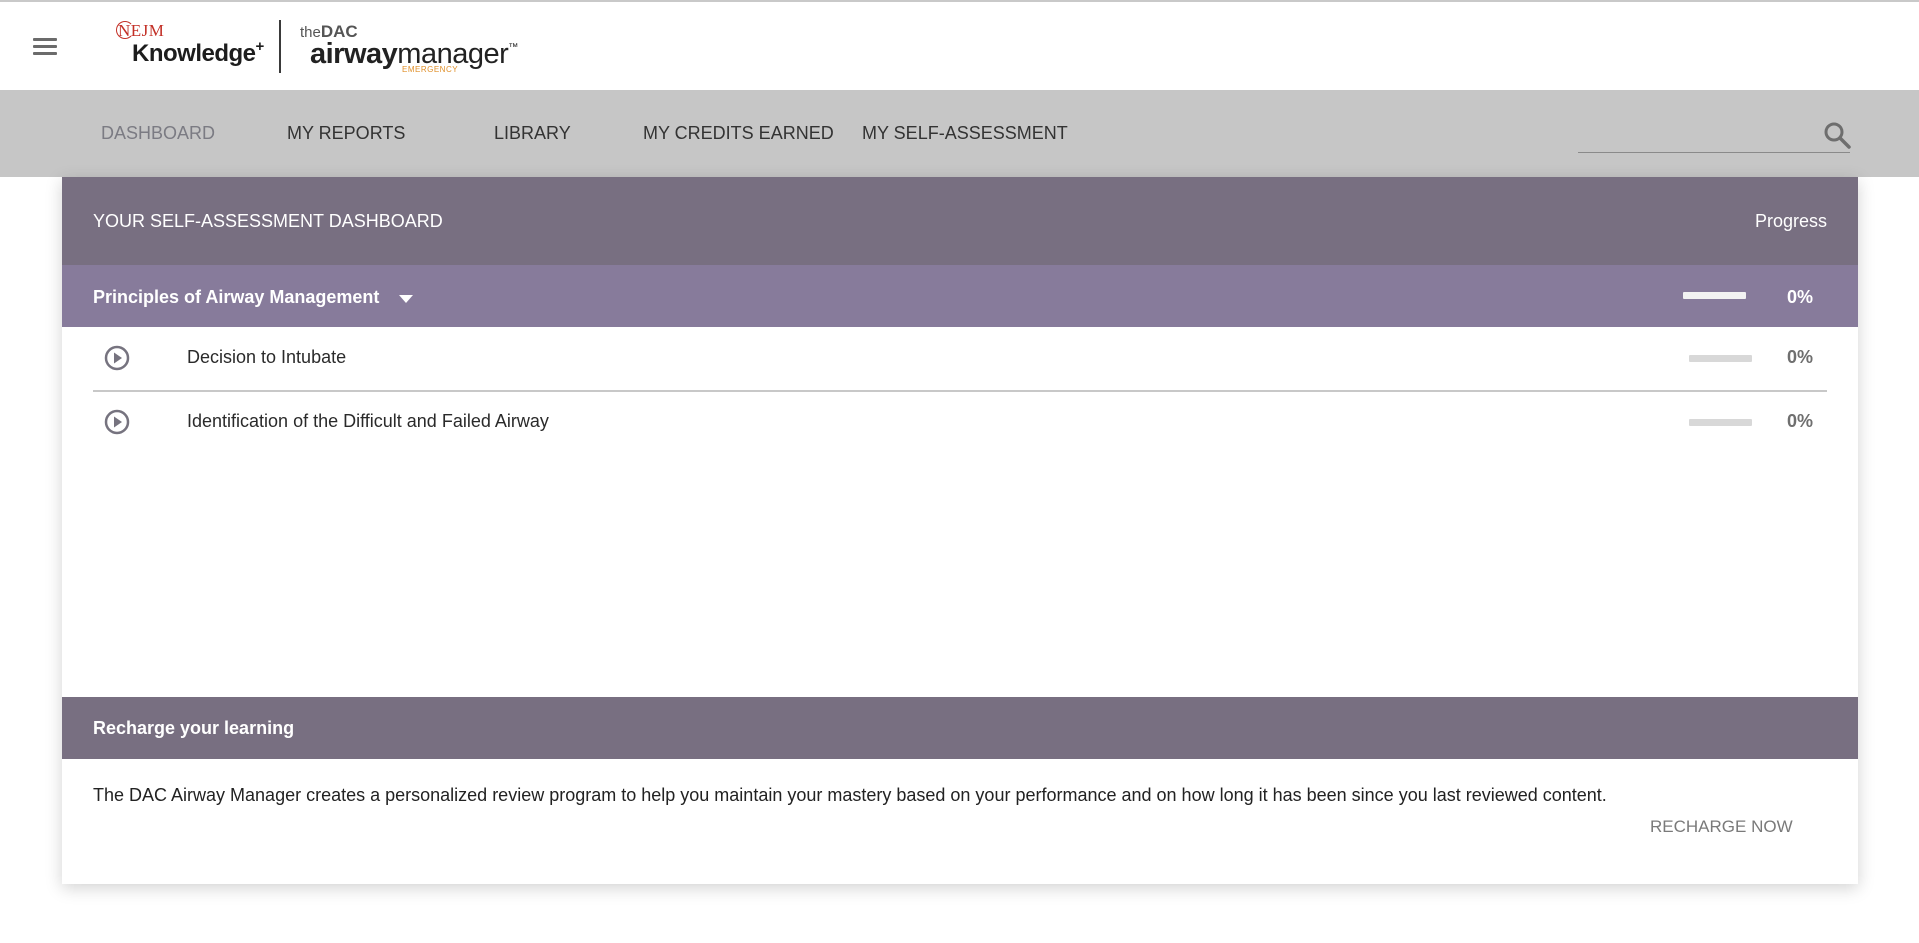 Image resolution: width=1919 pixels, height=943 pixels. I want to click on search-input, so click(1702, 136).